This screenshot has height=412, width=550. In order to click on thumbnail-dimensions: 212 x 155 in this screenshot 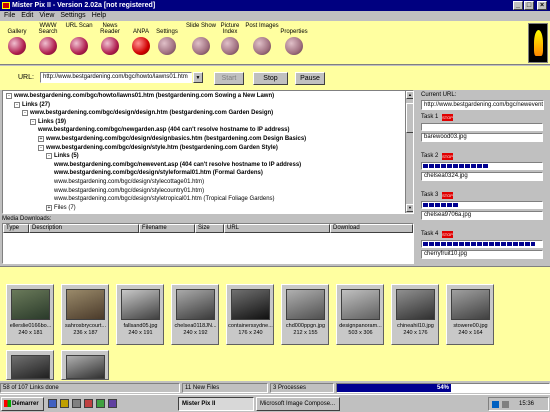, I will do `click(305, 333)`.